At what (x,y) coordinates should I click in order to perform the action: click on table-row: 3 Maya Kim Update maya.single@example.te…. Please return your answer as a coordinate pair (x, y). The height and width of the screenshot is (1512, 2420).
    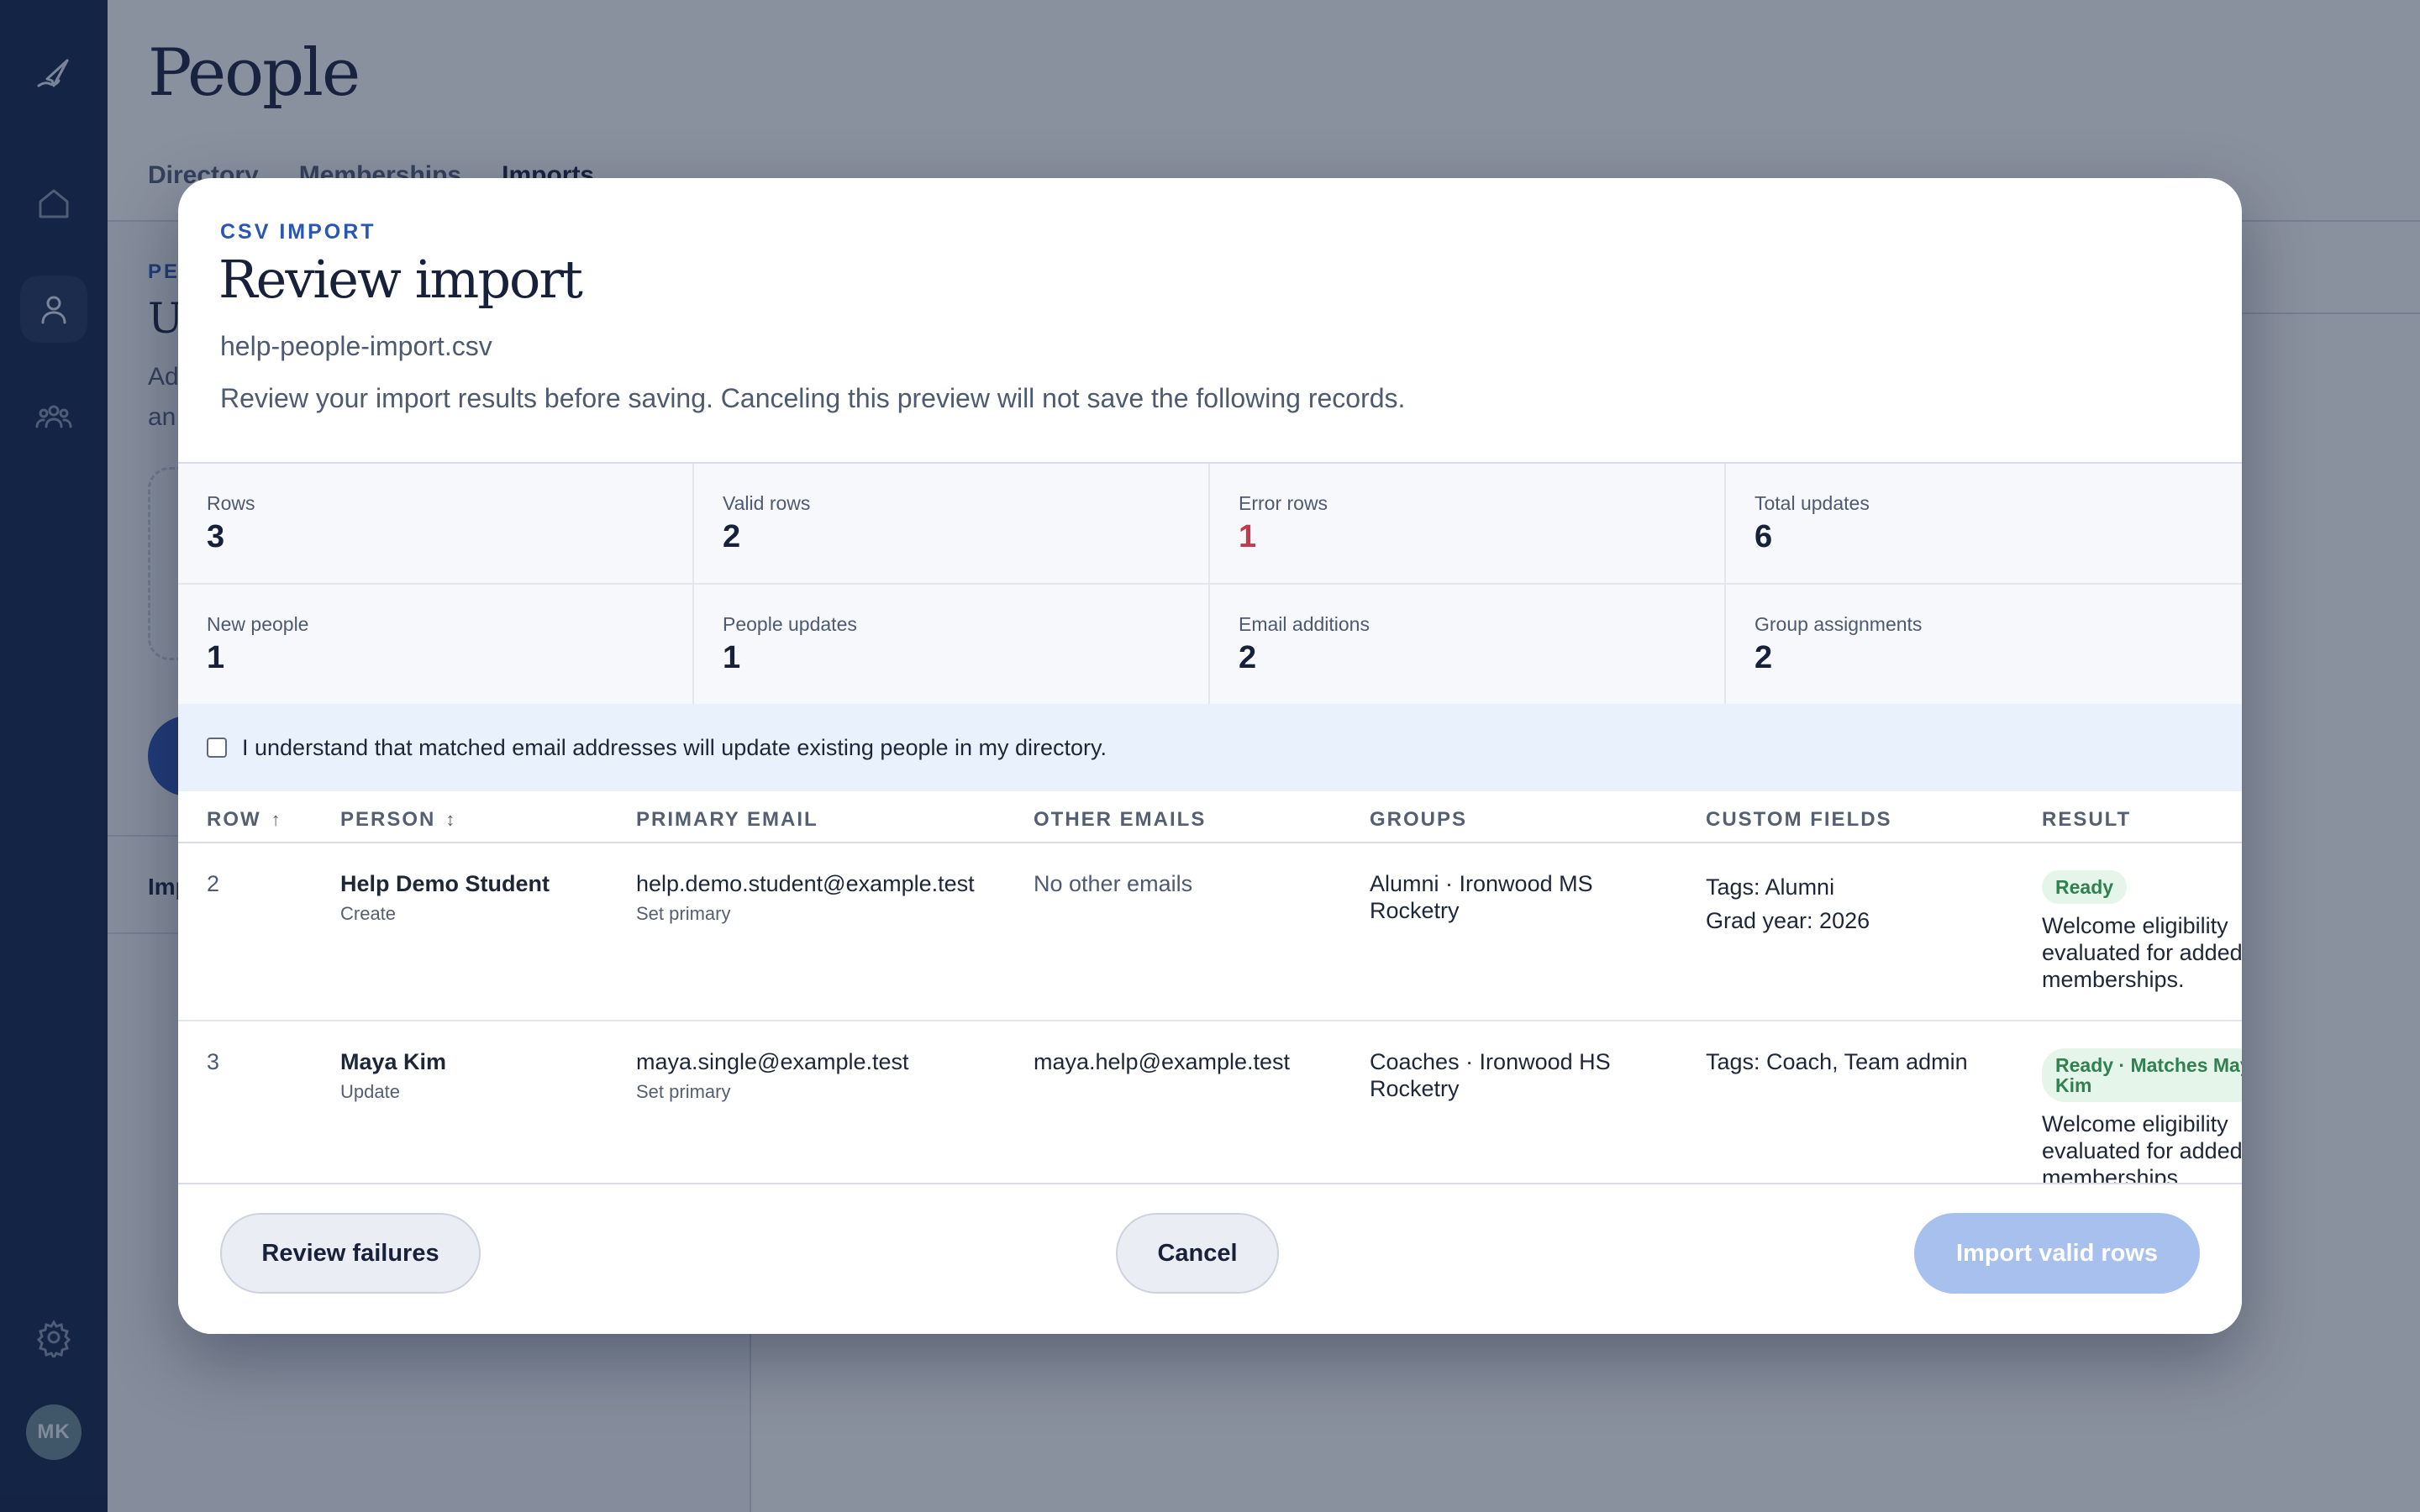
    Looking at the image, I should click on (1210, 1102).